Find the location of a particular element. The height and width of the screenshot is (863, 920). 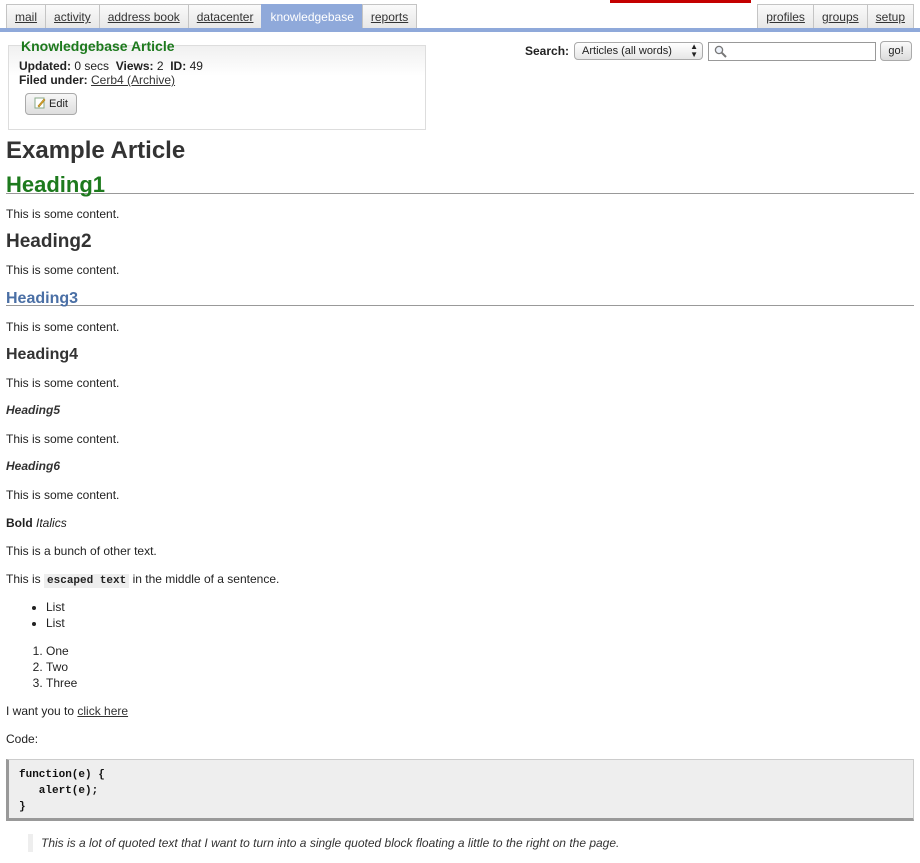

filed-under-label: Filed under: is located at coordinates (53, 80).